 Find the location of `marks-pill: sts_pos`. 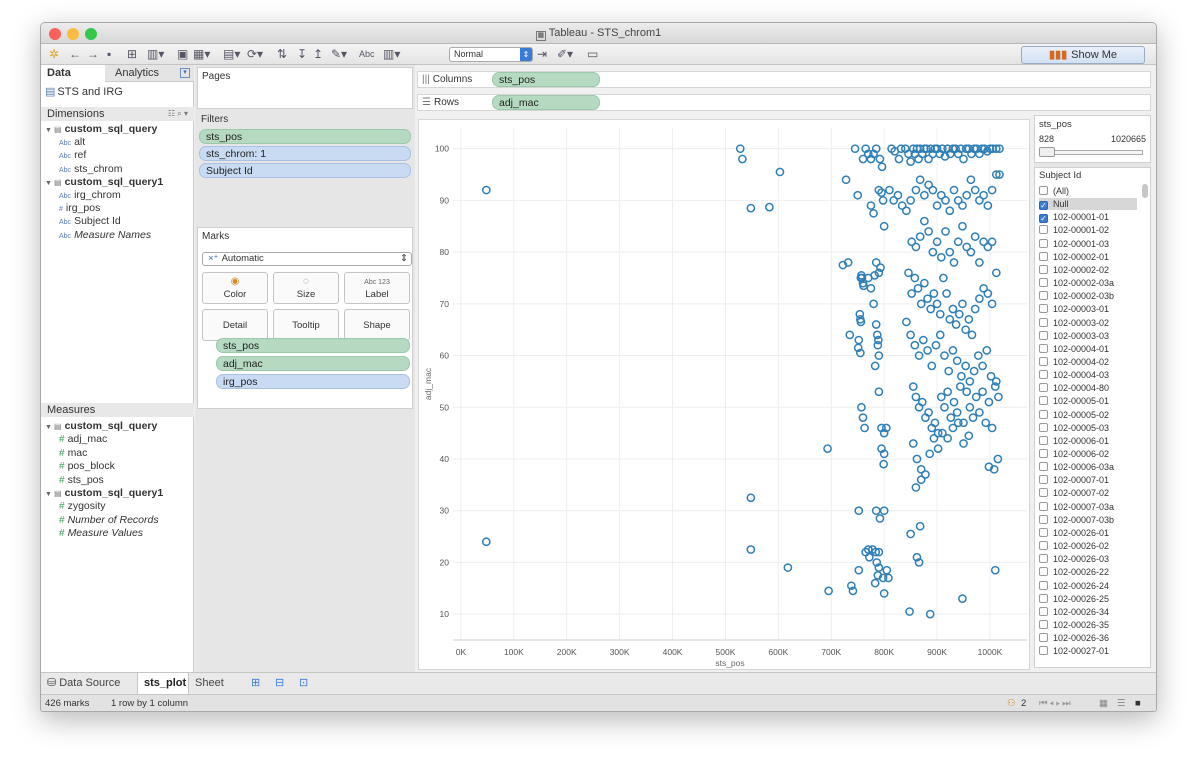

marks-pill: sts_pos is located at coordinates (313, 345).